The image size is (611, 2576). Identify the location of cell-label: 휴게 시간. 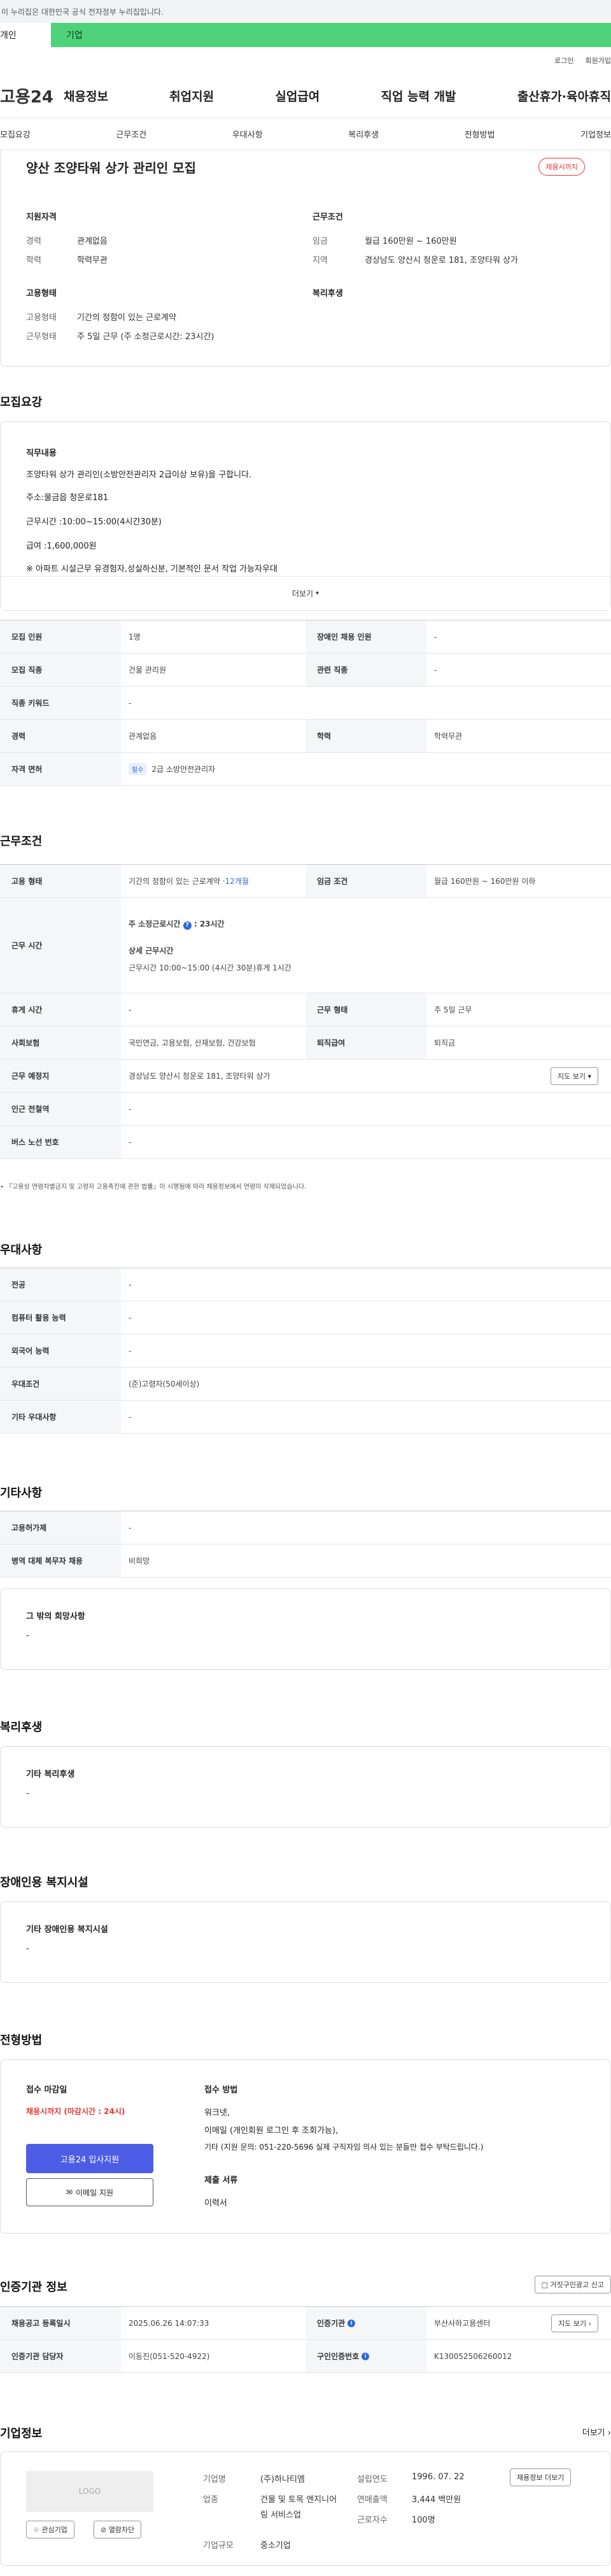
(60, 1009).